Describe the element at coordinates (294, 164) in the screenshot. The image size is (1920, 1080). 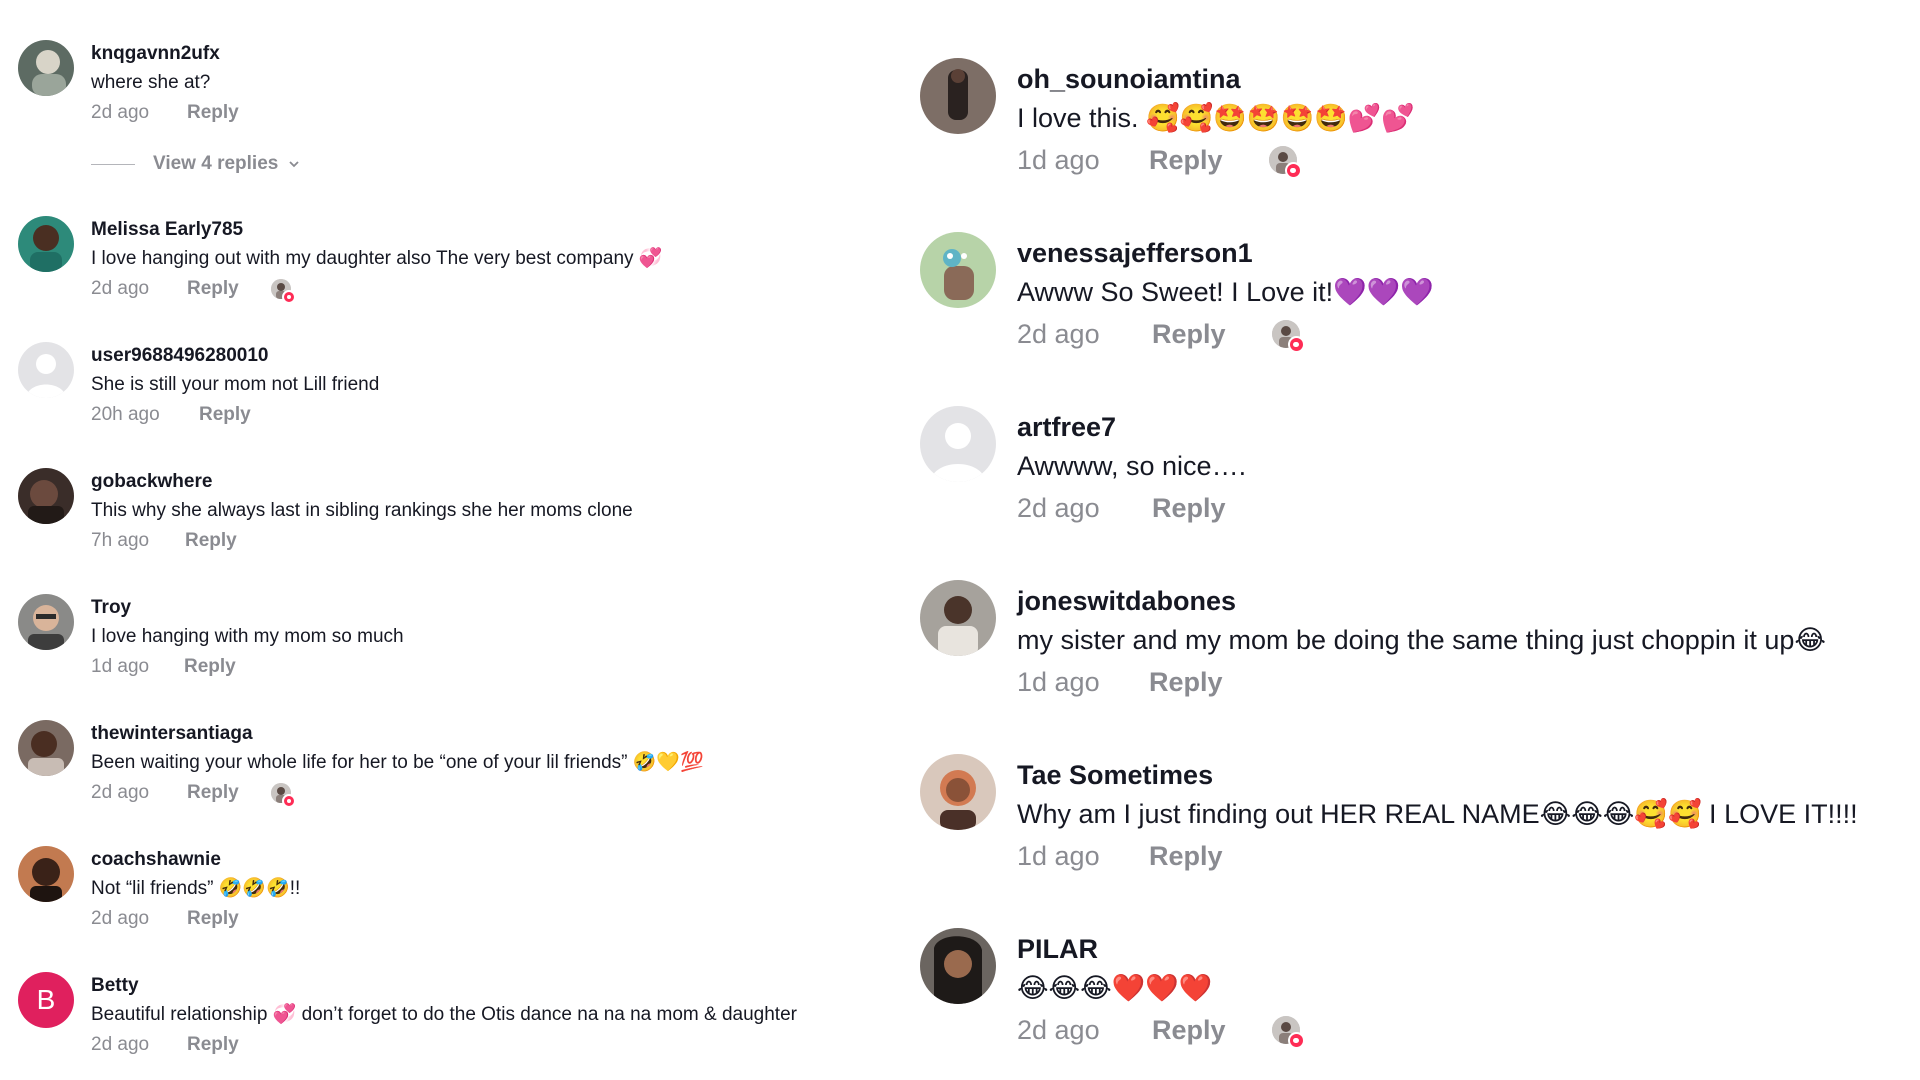
I see `chevron-down-icon` at that location.